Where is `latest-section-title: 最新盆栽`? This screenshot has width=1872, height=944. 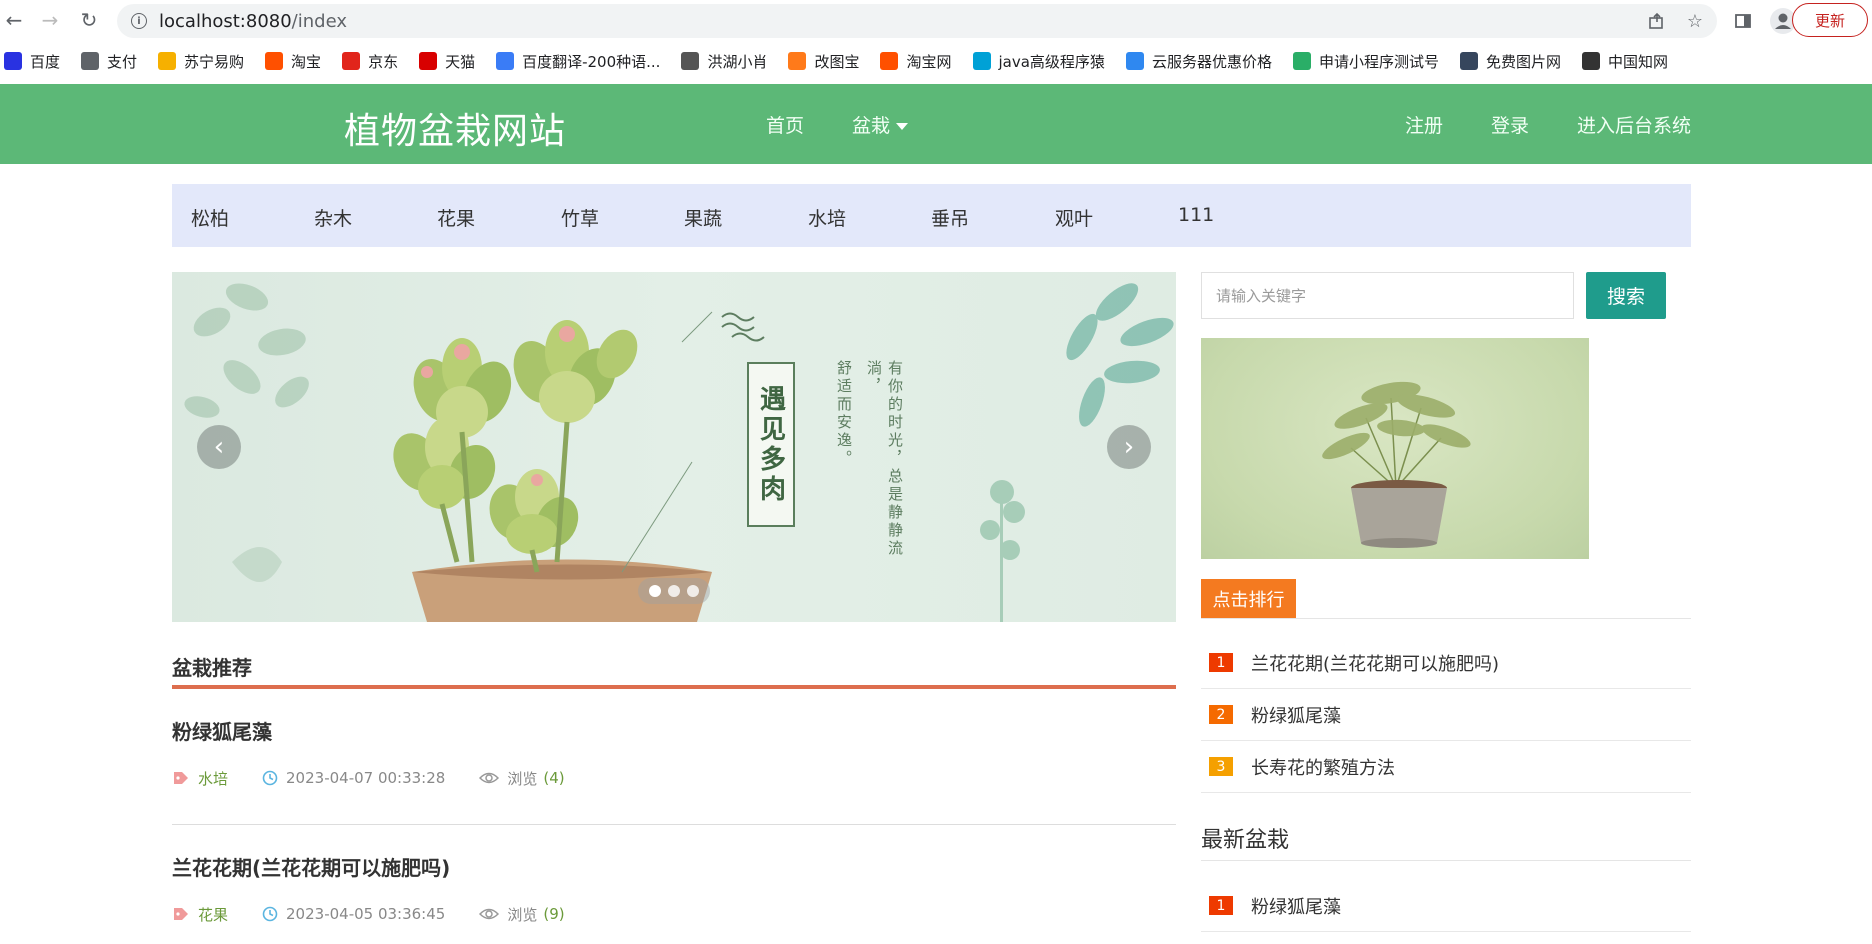 latest-section-title: 最新盆栽 is located at coordinates (1245, 840).